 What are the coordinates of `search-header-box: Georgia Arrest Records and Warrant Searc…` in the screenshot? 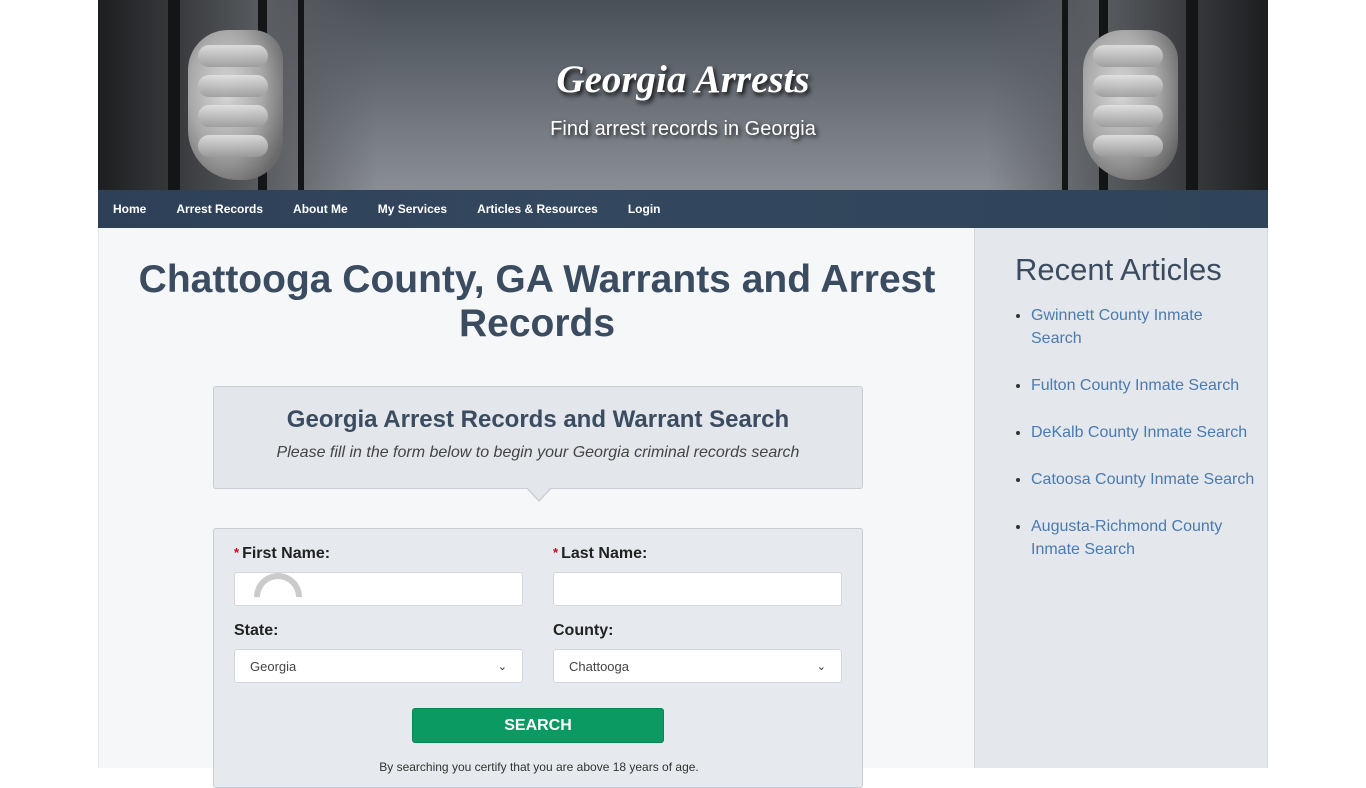 It's located at (538, 444).